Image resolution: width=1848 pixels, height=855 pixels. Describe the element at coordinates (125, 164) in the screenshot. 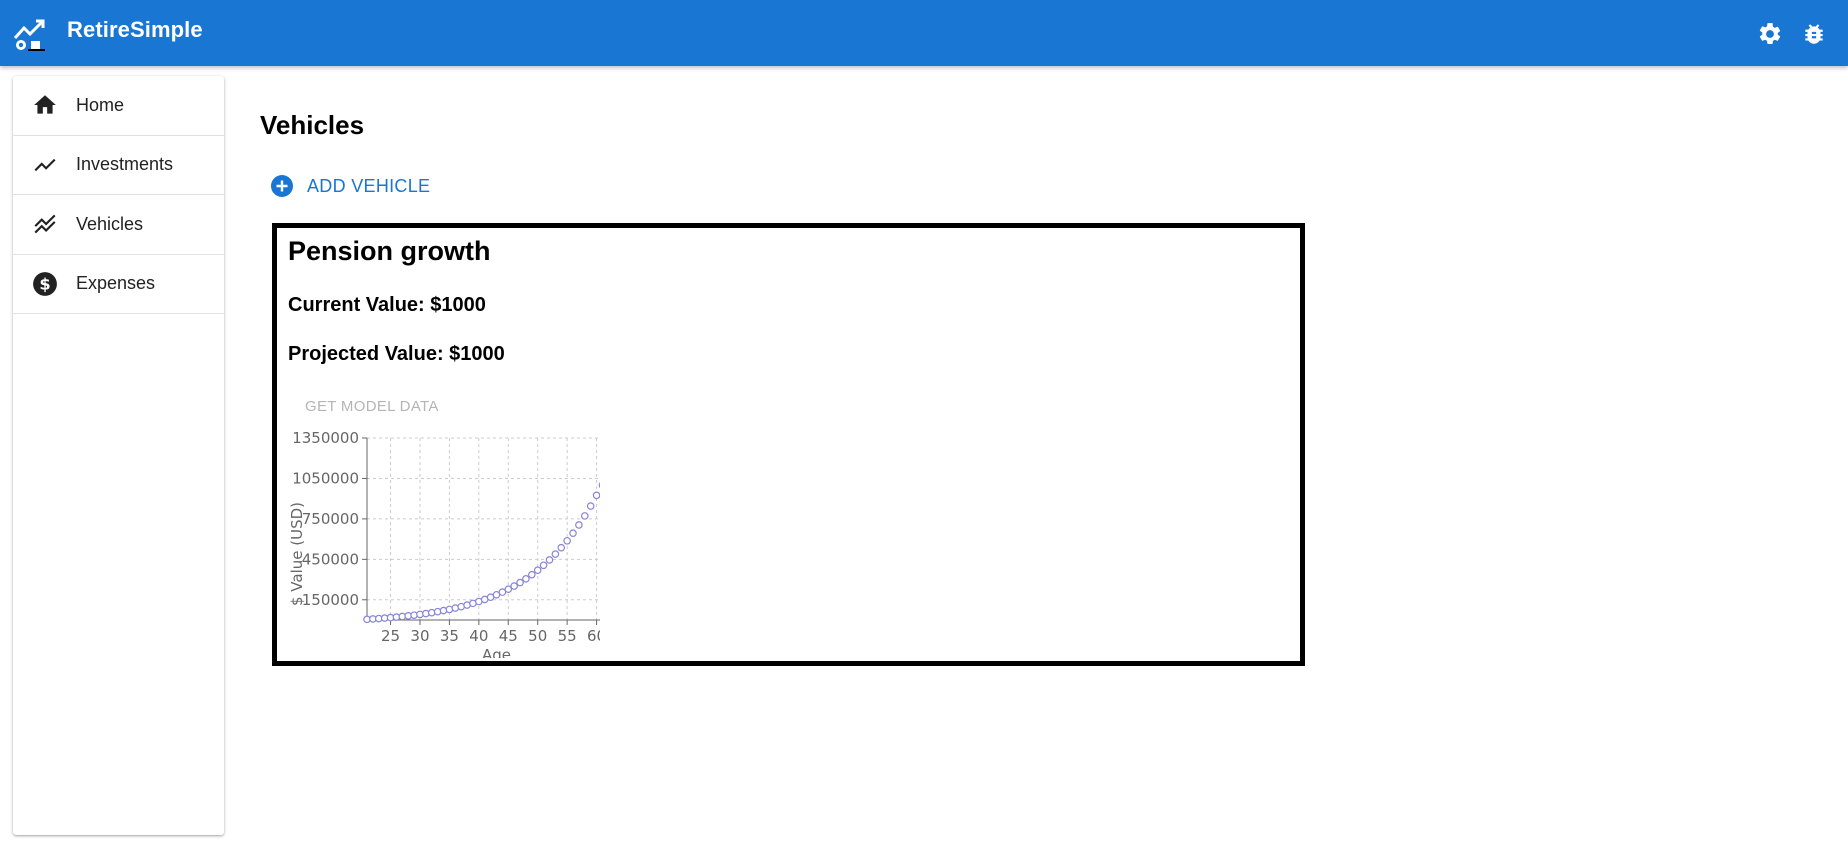

I see `sidebar-item-label: Investments` at that location.